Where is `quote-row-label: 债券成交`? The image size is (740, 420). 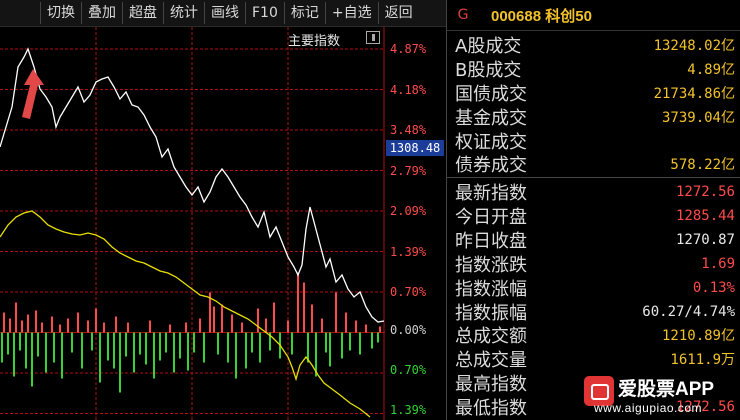
quote-row-label: 债券成交 is located at coordinates (491, 165).